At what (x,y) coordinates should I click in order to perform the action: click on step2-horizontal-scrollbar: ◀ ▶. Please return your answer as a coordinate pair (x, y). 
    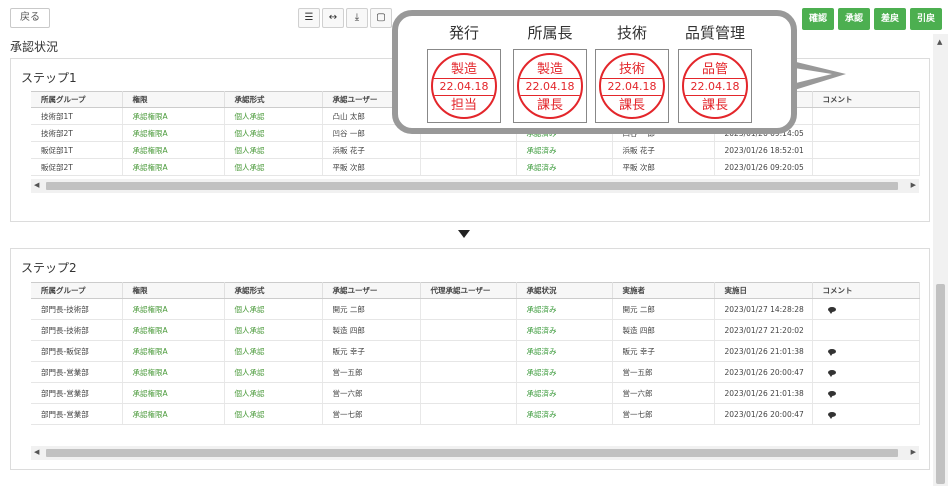
    Looking at the image, I should click on (475, 453).